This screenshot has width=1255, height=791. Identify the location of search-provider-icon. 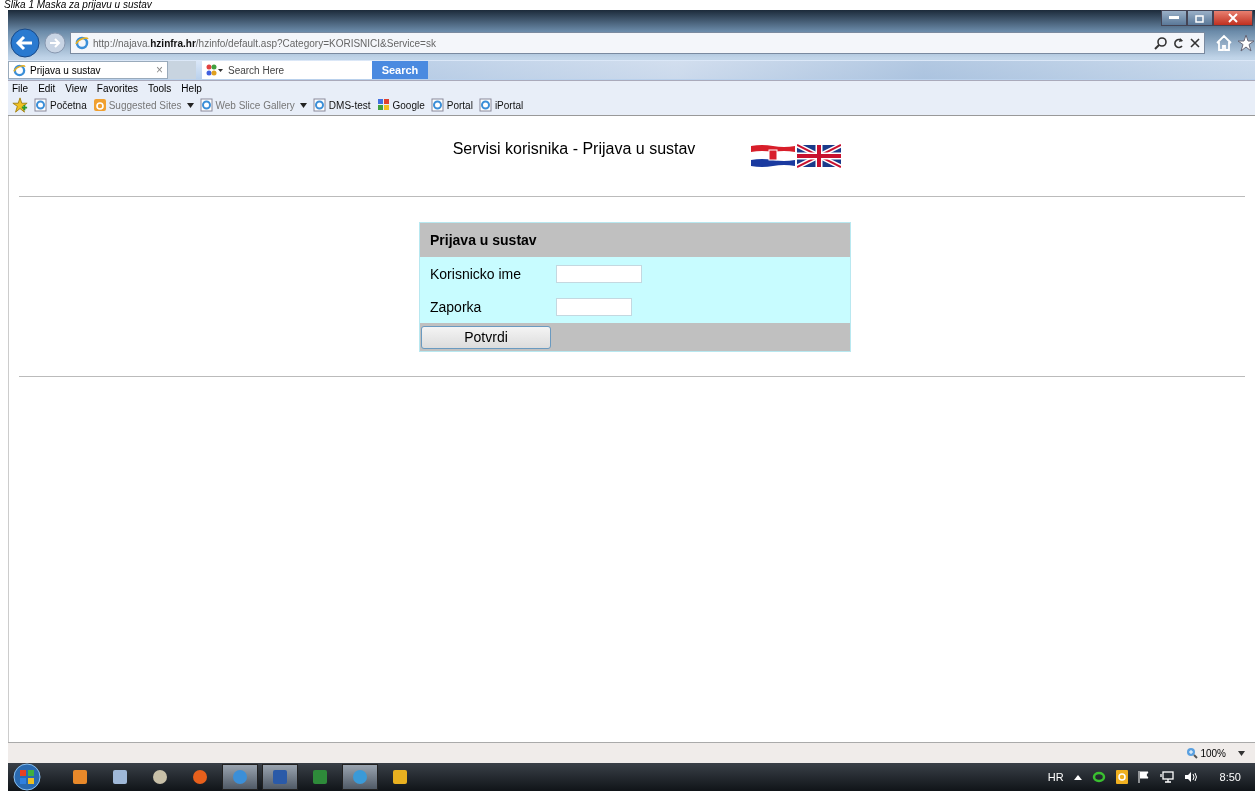
(215, 70).